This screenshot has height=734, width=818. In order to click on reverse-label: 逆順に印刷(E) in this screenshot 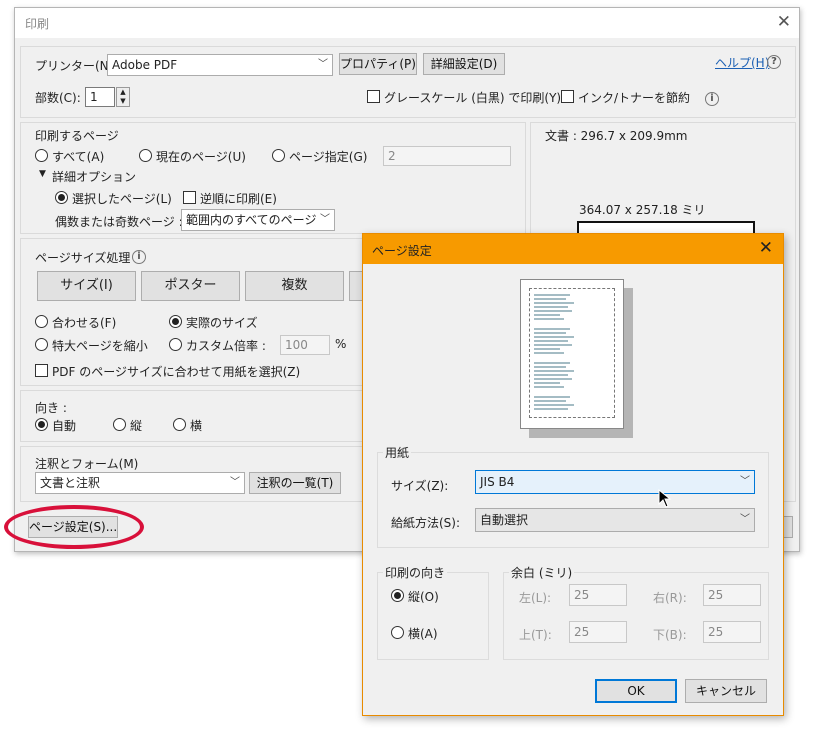, I will do `click(238, 199)`.